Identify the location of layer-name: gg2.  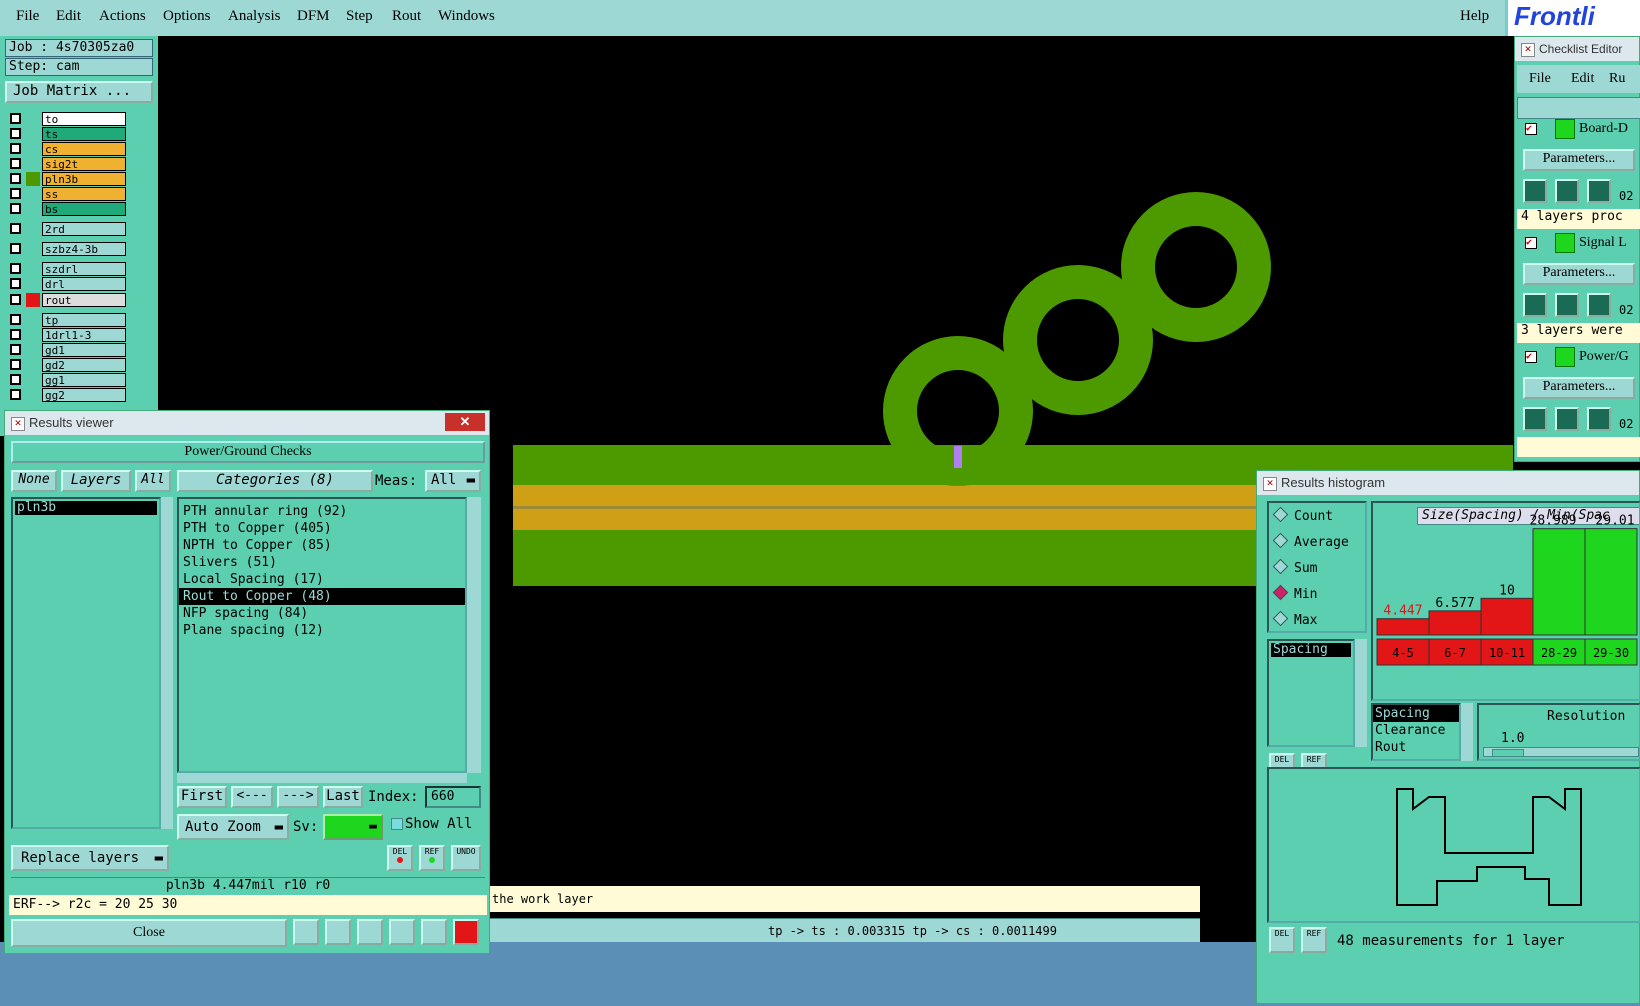
(84, 395).